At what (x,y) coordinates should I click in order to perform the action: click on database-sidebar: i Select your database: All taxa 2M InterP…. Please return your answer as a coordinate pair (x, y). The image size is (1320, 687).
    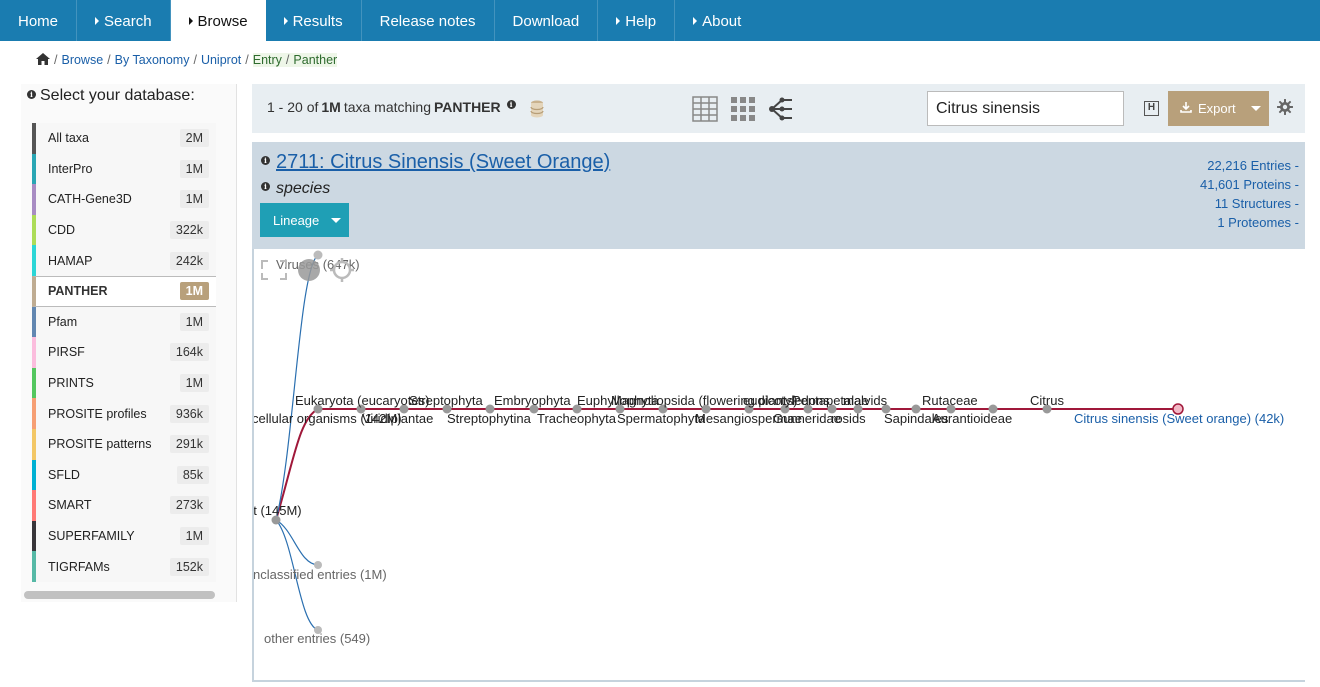
    Looking at the image, I should click on (129, 343).